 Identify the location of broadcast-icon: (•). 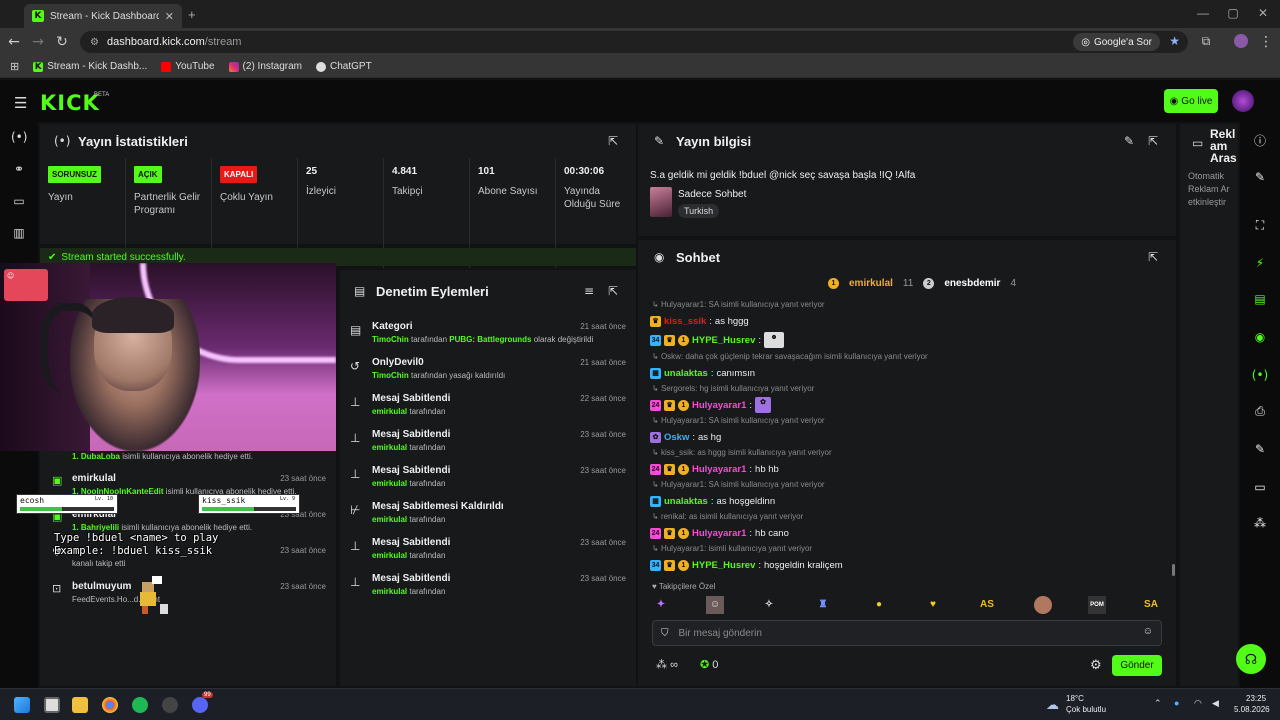
(1260, 378).